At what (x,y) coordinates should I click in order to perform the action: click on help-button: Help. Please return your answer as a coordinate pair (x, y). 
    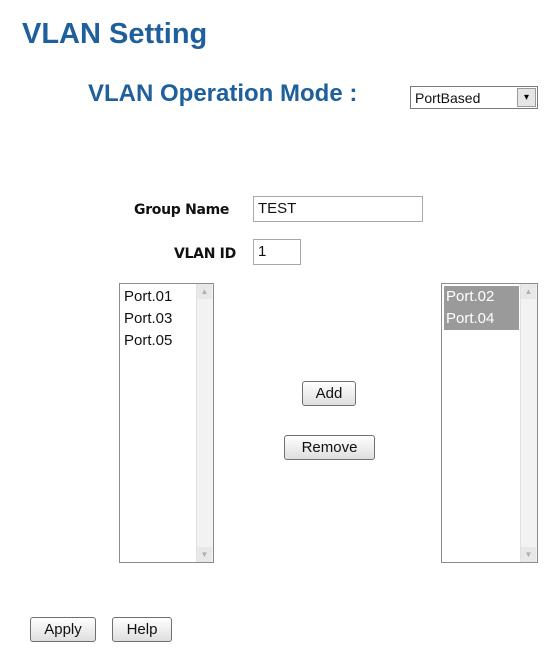
    Looking at the image, I should click on (142, 629).